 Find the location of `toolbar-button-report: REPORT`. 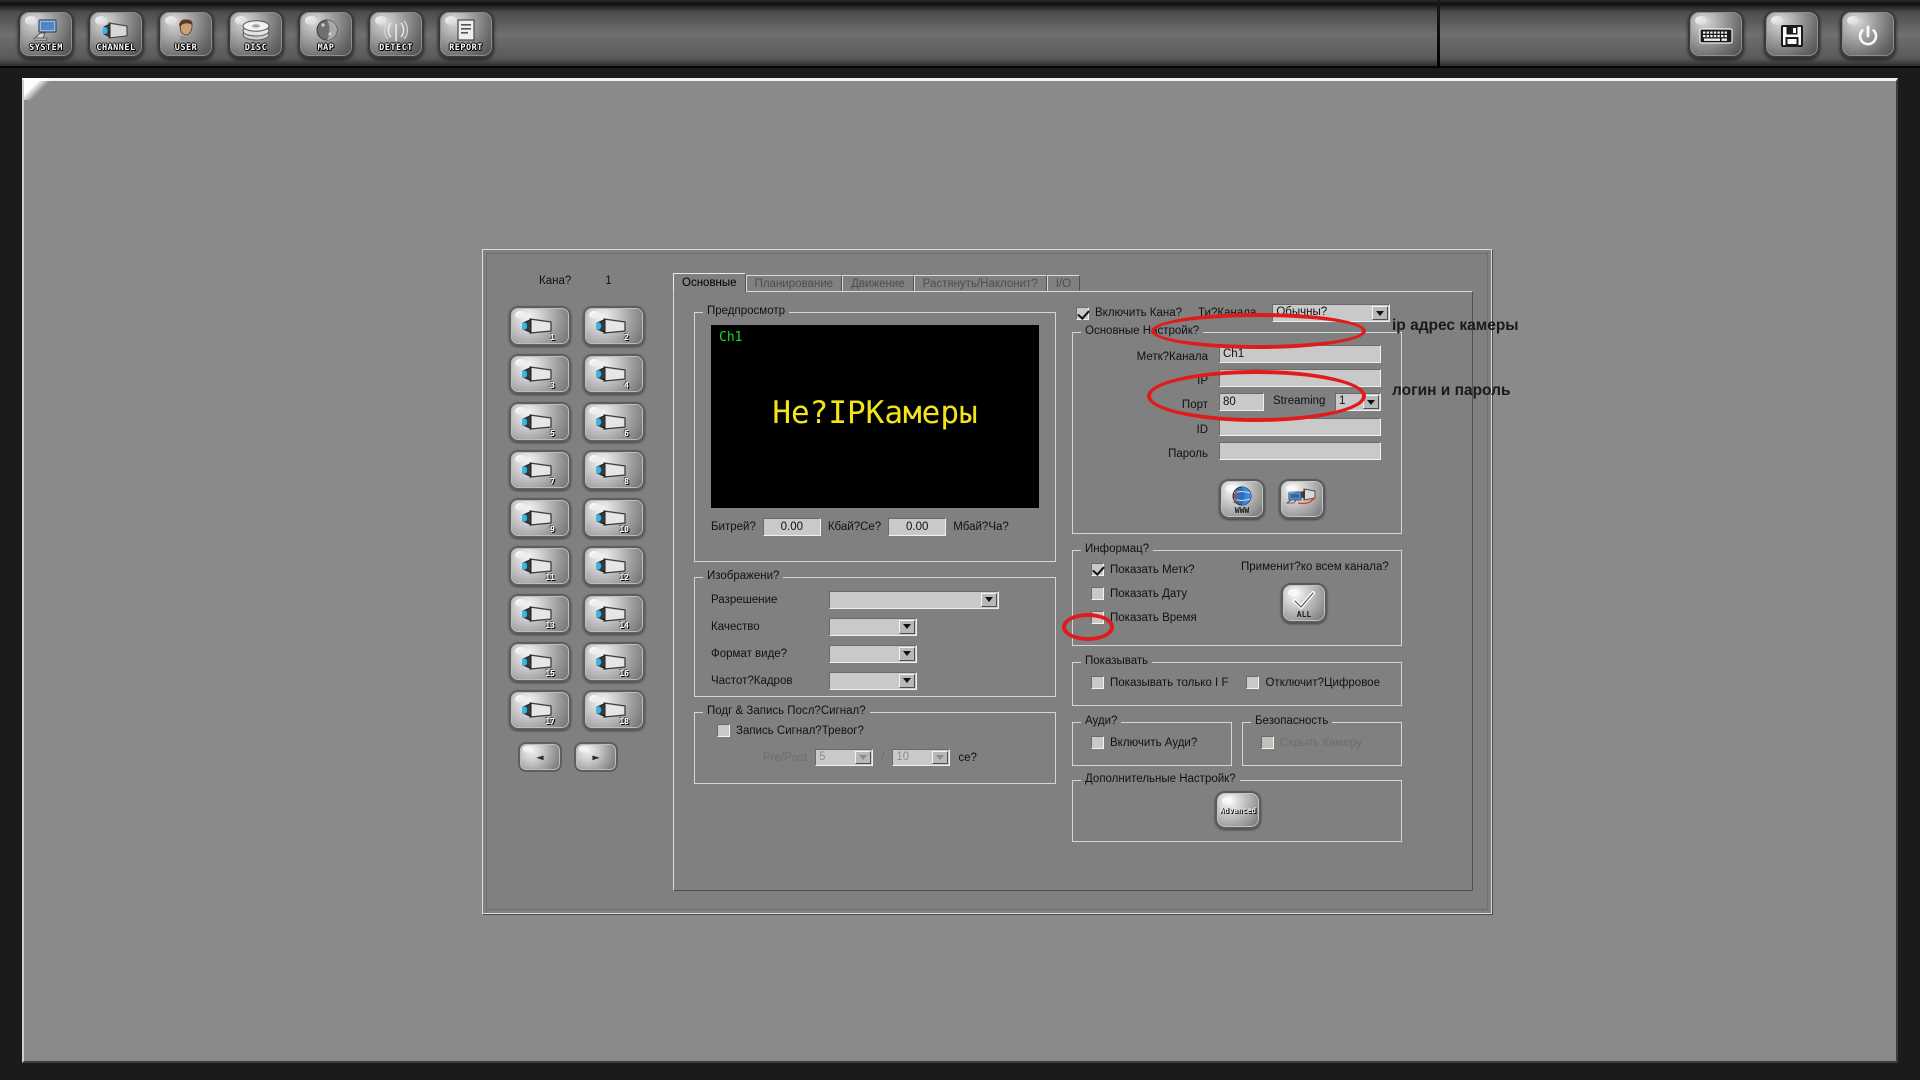

toolbar-button-report: REPORT is located at coordinates (466, 34).